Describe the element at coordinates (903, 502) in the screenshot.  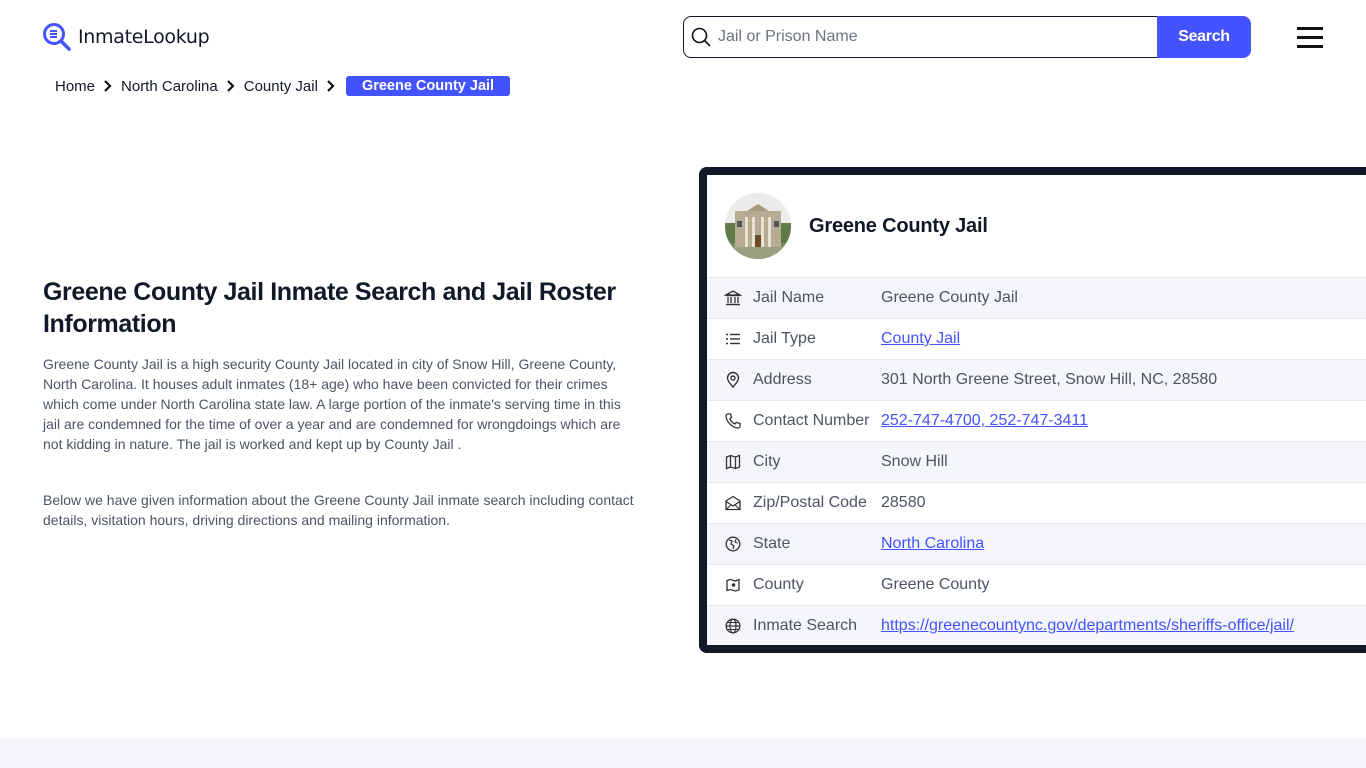
I see `row-value: 28580` at that location.